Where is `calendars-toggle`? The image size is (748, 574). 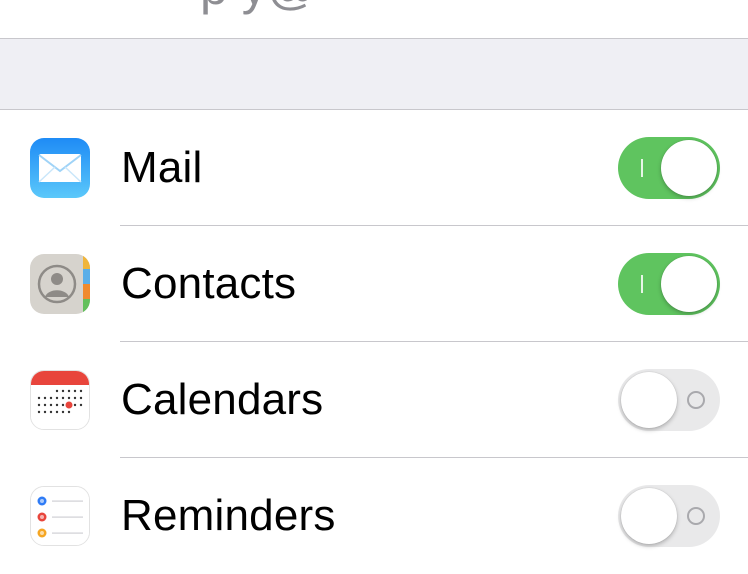
calendars-toggle is located at coordinates (669, 400).